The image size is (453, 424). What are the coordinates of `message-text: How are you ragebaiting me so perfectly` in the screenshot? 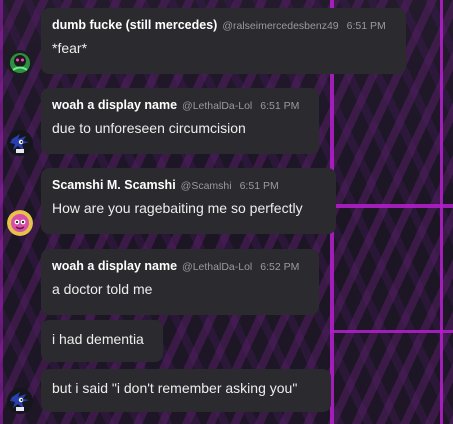 It's located at (177, 208).